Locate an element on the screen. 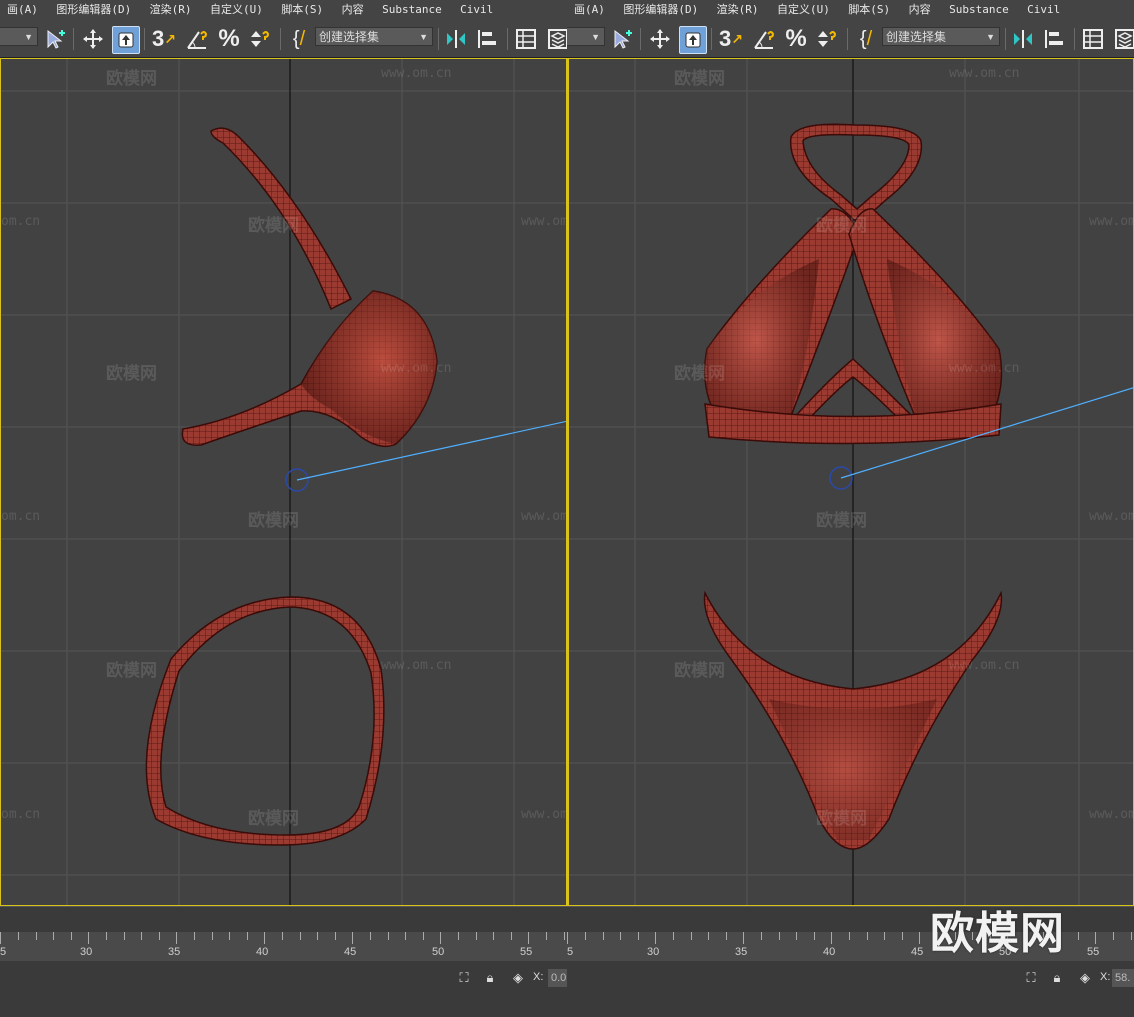 This screenshot has height=1017, width=1134. timeline-tick-label: 45 is located at coordinates (917, 952).